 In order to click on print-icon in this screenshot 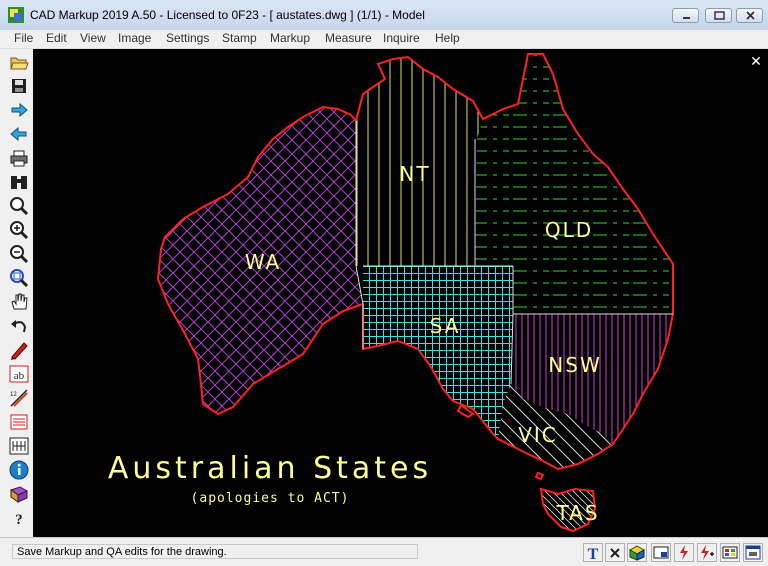, I will do `click(19, 158)`.